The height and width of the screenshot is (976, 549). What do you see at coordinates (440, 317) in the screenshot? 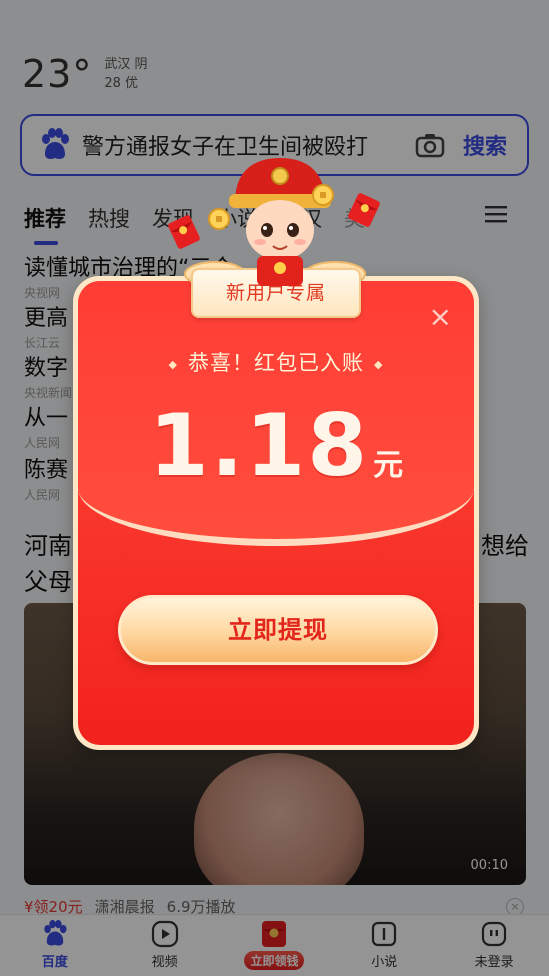
I see `close-icon: ×` at bounding box center [440, 317].